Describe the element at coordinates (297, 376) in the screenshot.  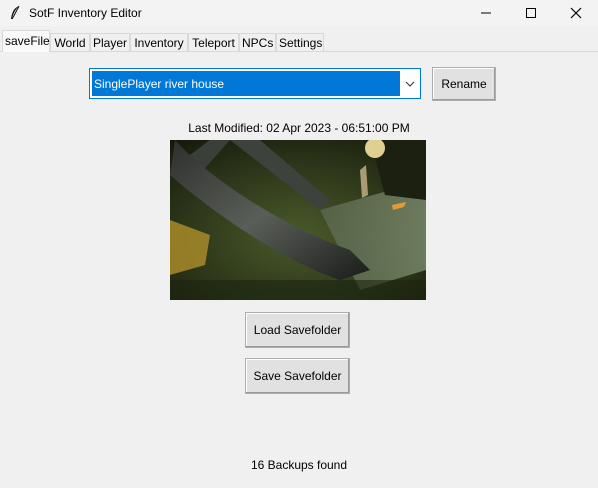
I see `save-savefolder-button: Save Savefolder` at that location.